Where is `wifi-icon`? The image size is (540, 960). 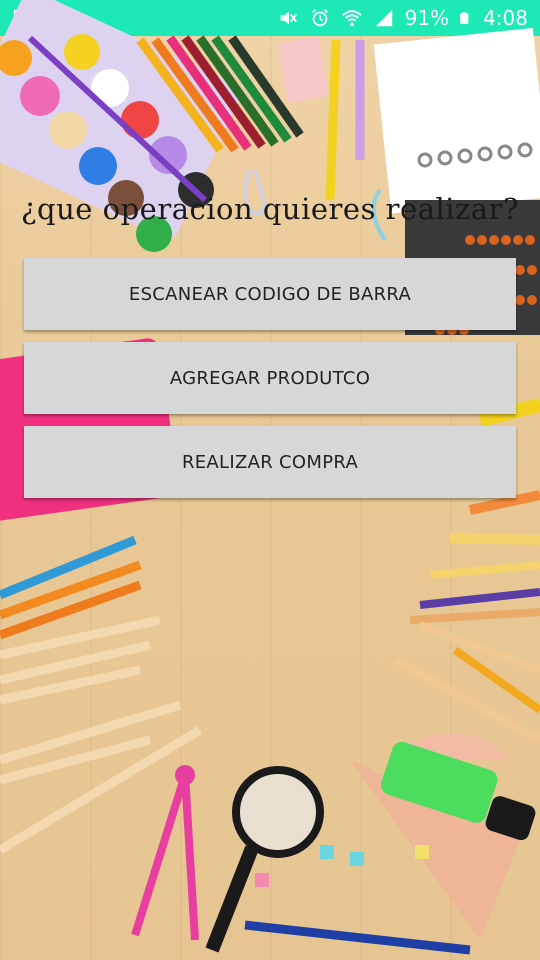
wifi-icon is located at coordinates (351, 18).